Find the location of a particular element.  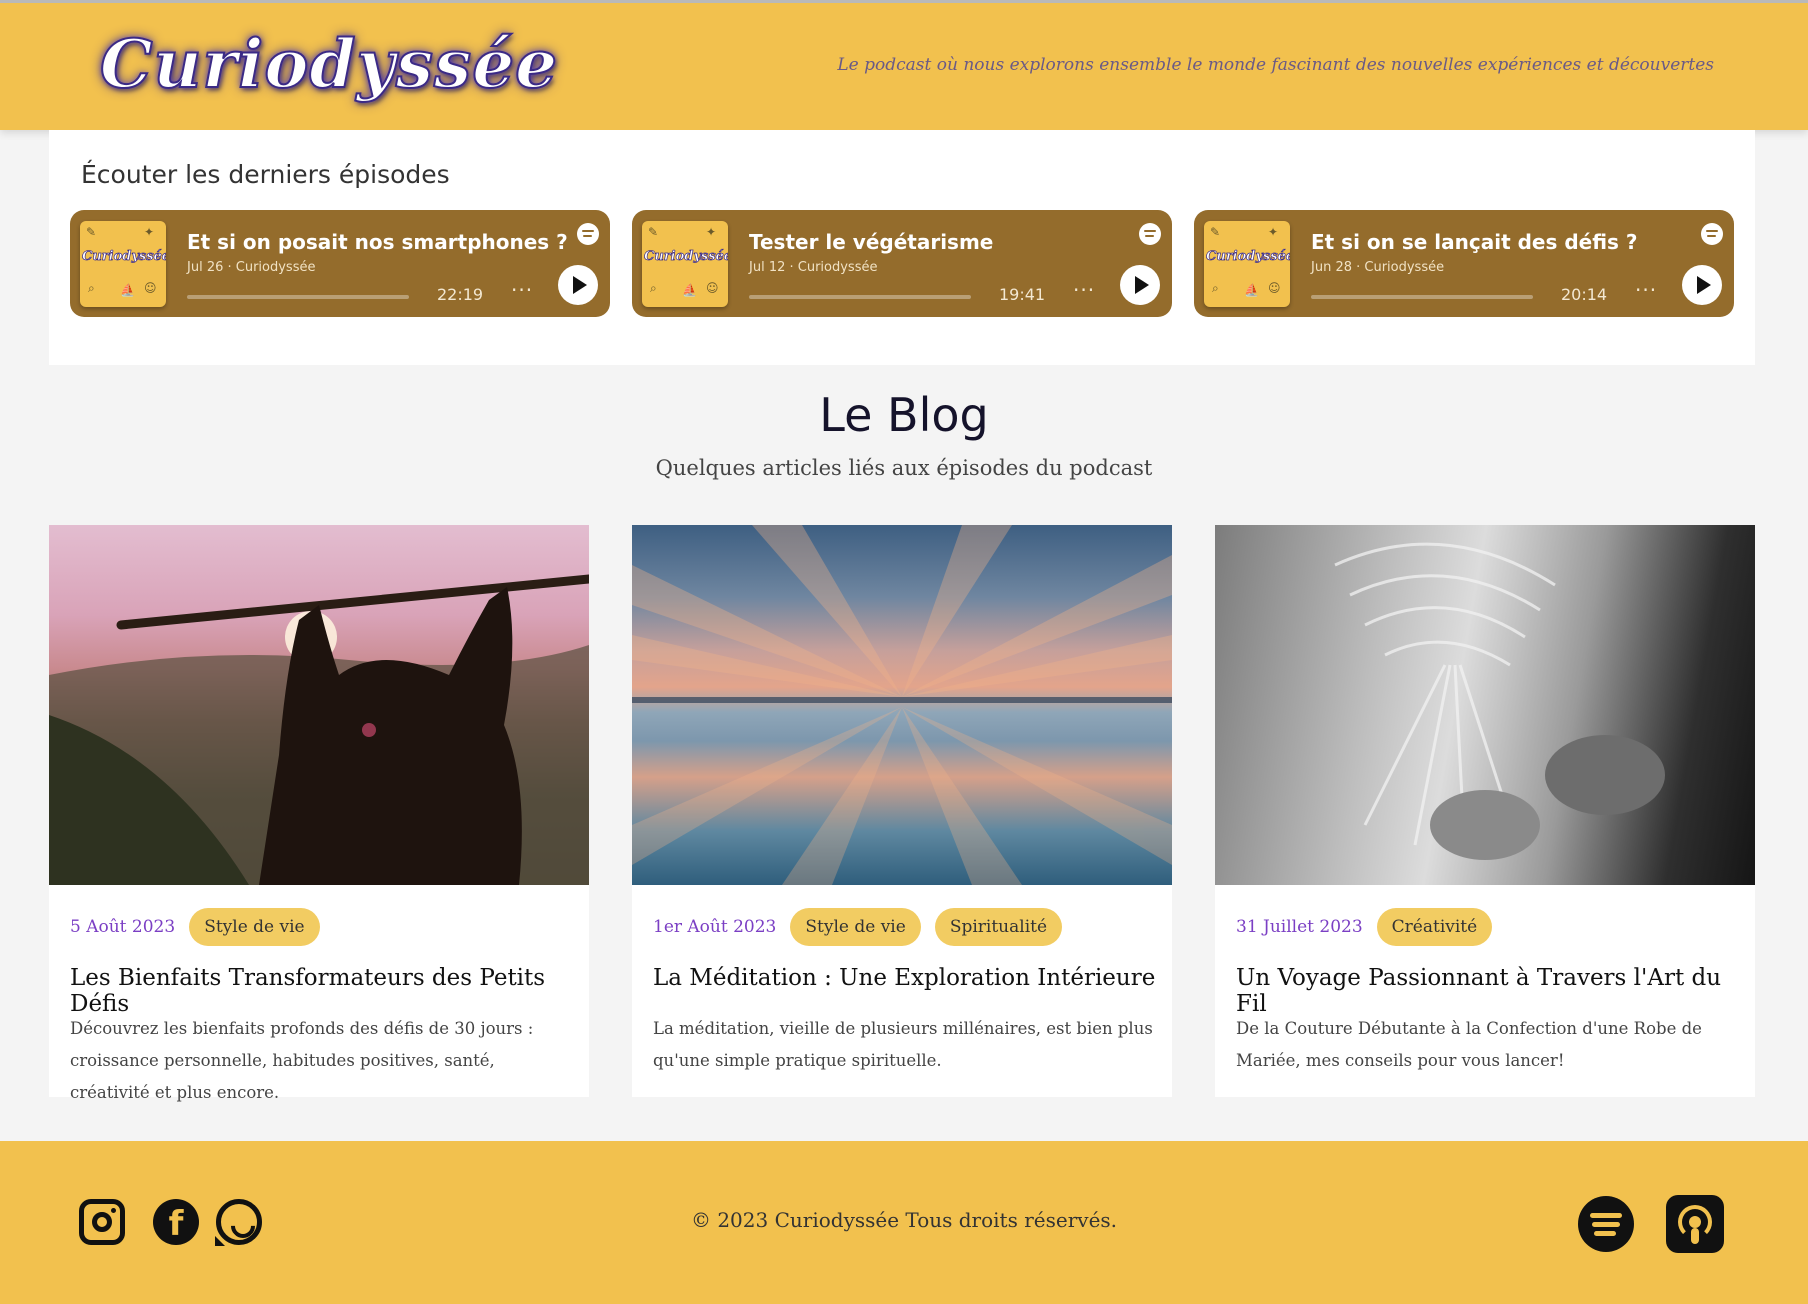

episode-duration: 19:41 is located at coordinates (1022, 294).